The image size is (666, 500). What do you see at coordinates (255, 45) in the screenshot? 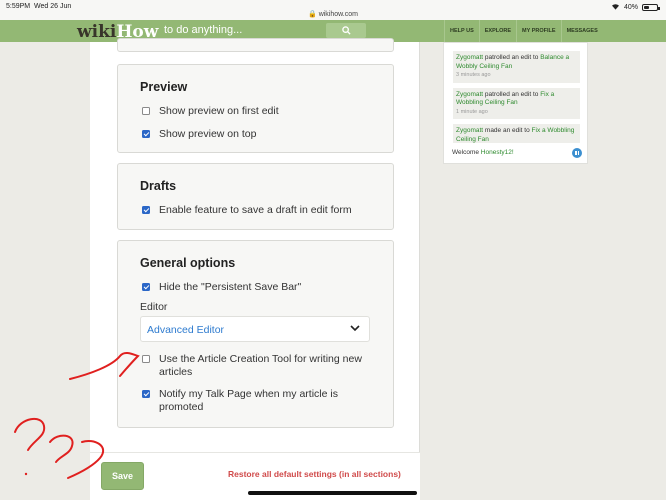
I see `previous-section-card` at bounding box center [255, 45].